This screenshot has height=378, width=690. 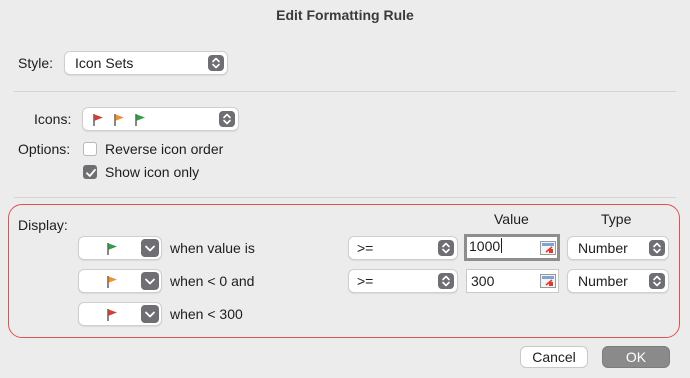 What do you see at coordinates (160, 119) in the screenshot?
I see `icon-set-popup` at bounding box center [160, 119].